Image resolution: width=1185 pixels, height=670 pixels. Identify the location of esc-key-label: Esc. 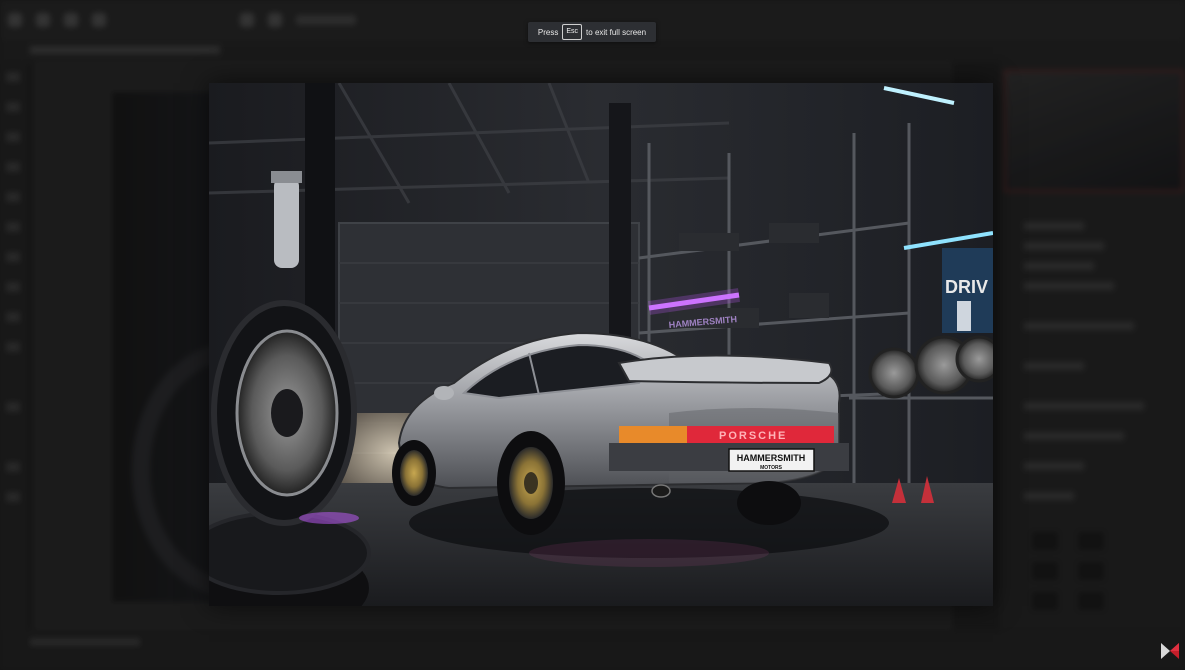
(572, 32).